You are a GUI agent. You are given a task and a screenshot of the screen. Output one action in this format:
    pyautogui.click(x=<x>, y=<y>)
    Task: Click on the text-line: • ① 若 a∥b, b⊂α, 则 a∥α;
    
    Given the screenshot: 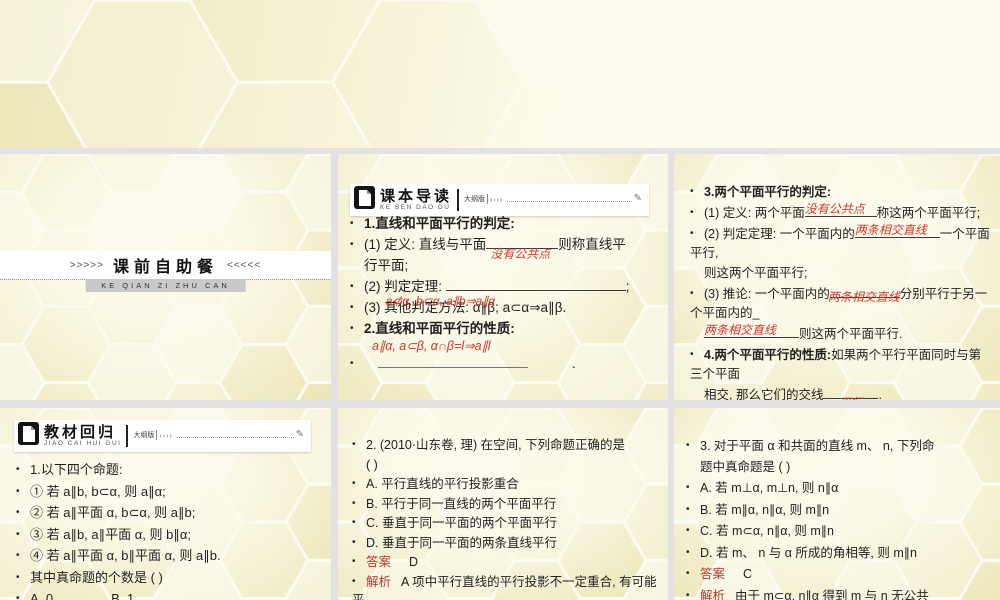 What is the action you would take?
    pyautogui.click(x=167, y=492)
    